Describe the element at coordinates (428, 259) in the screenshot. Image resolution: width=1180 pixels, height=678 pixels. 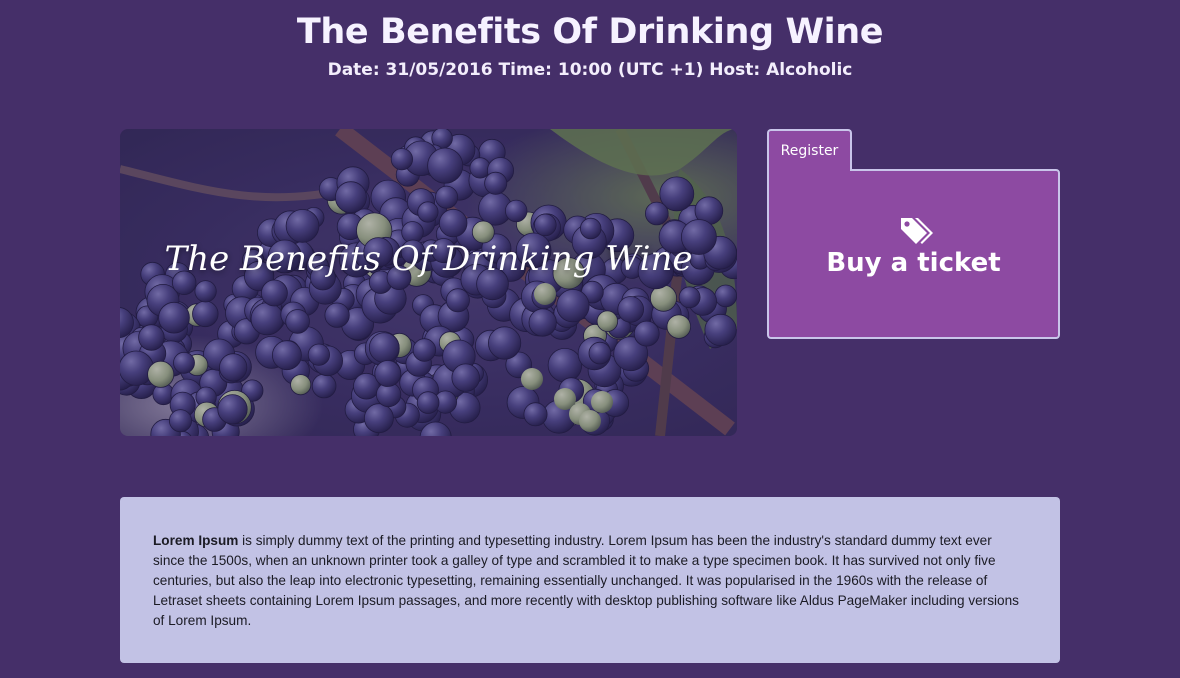
I see `hero-caption: The Benefits Of Drinking Wine` at that location.